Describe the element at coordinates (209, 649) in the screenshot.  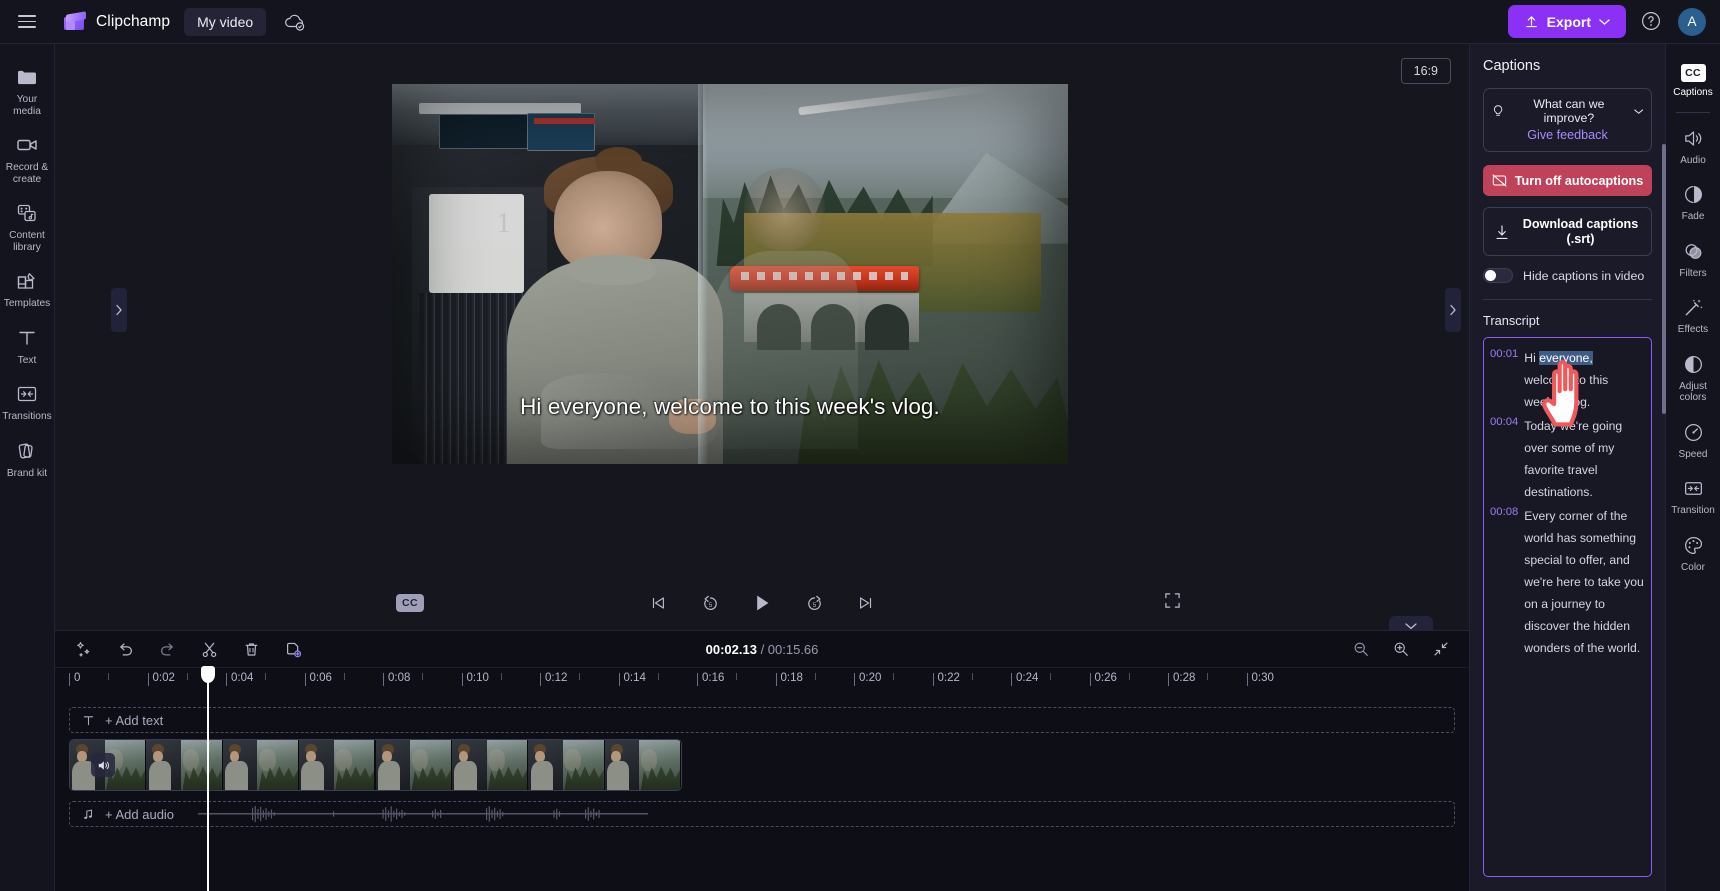
I see `split-scissors-icon` at that location.